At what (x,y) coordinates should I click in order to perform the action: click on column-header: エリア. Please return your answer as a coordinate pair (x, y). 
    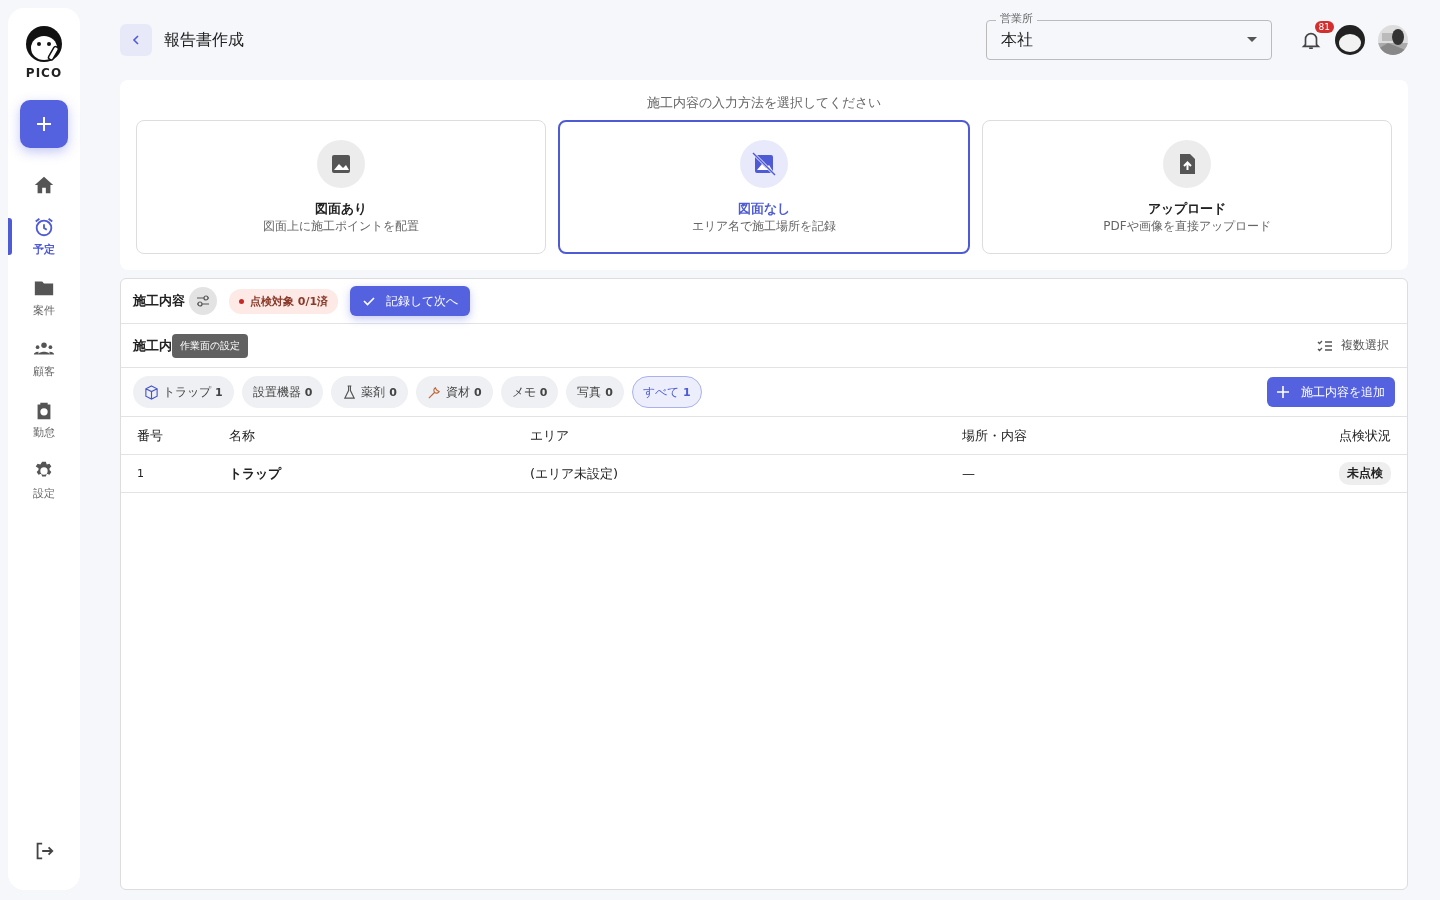
    Looking at the image, I should click on (550, 435).